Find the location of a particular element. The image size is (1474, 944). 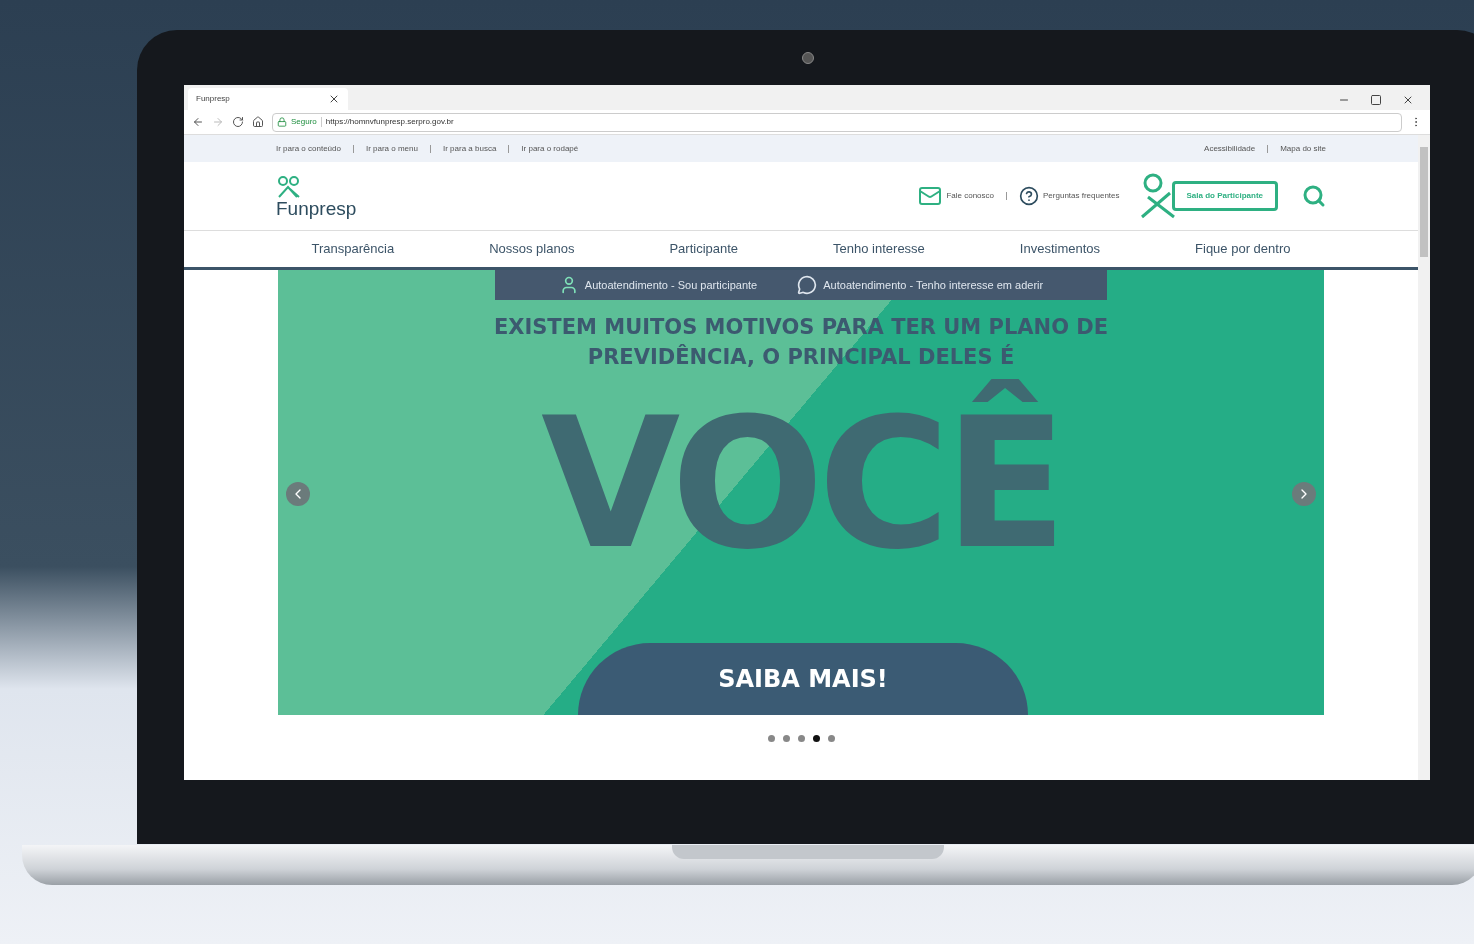

security-label: Seguro is located at coordinates (304, 122).